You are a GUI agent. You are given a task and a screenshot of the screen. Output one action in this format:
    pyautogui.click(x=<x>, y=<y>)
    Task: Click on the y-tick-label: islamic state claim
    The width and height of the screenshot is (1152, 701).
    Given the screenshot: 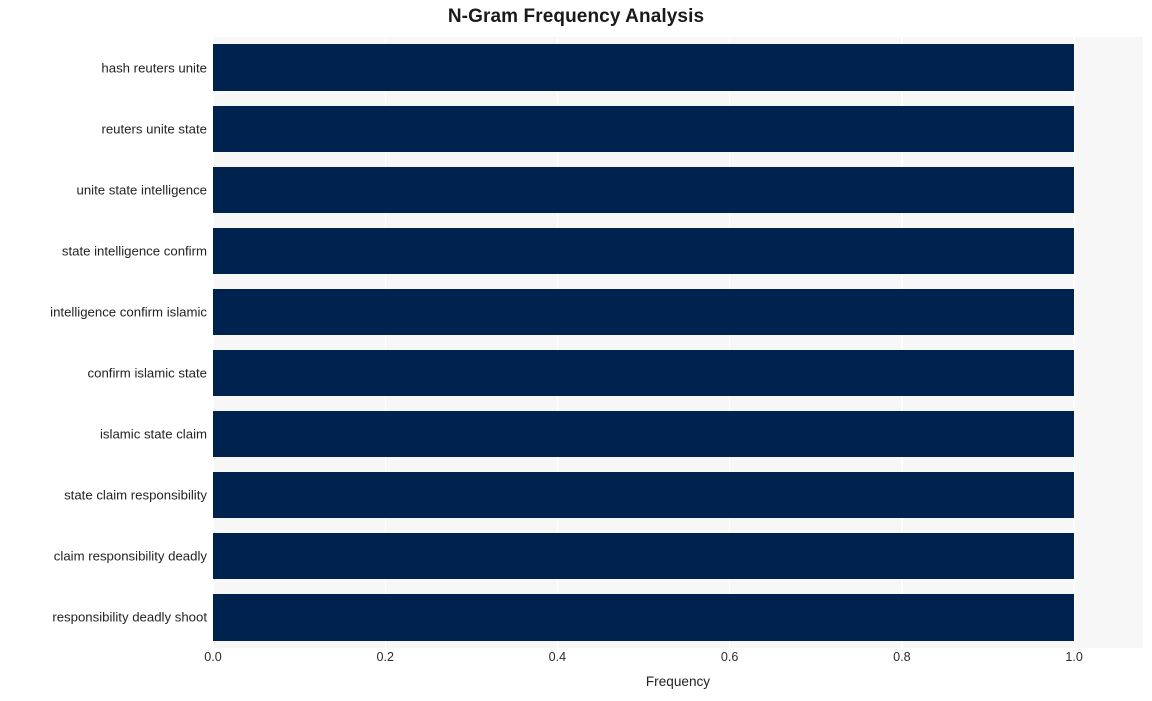 What is the action you would take?
    pyautogui.click(x=153, y=434)
    